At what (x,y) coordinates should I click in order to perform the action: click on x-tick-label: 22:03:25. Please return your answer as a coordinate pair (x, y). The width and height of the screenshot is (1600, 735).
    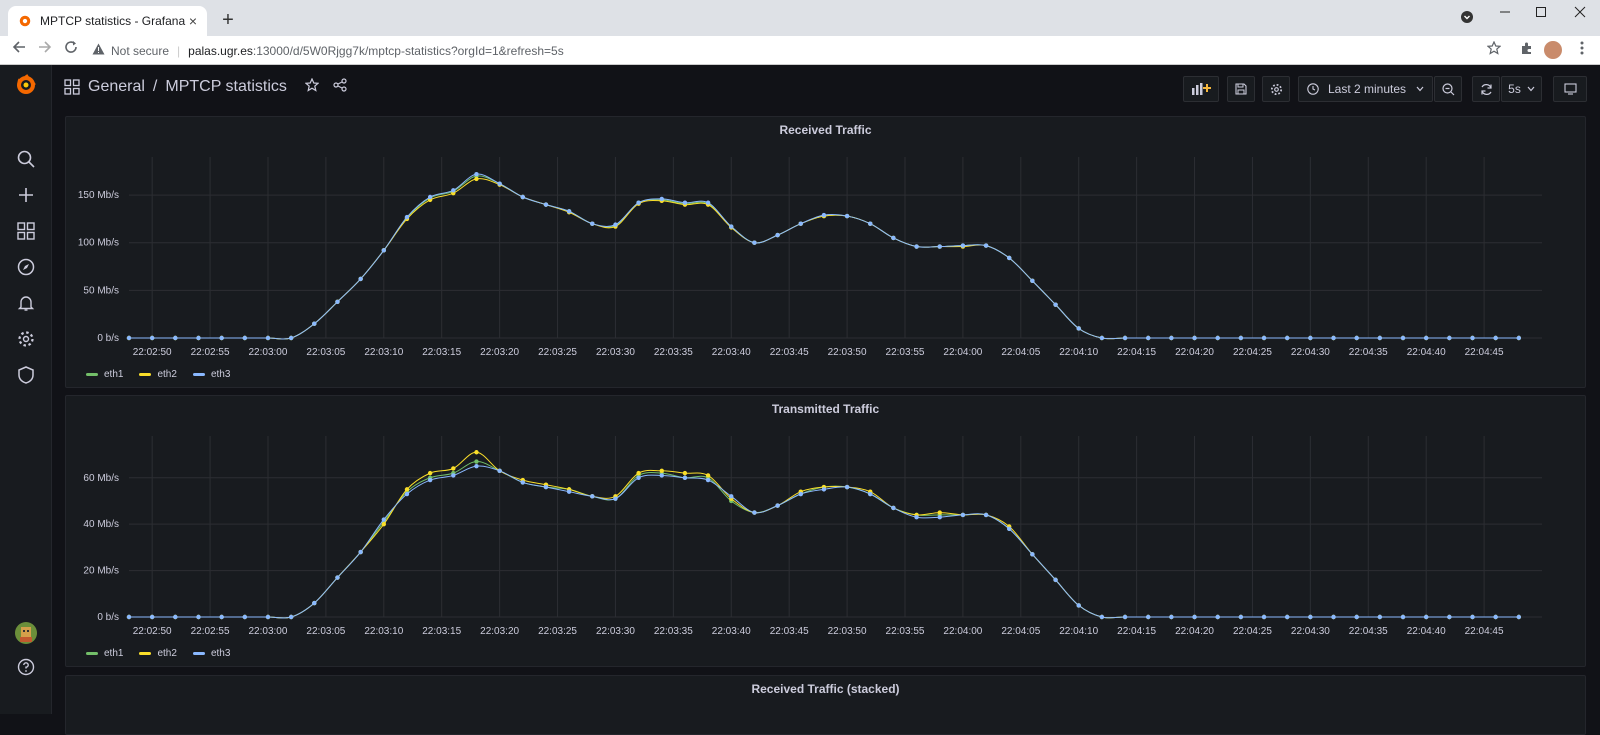
    Looking at the image, I should click on (557, 631).